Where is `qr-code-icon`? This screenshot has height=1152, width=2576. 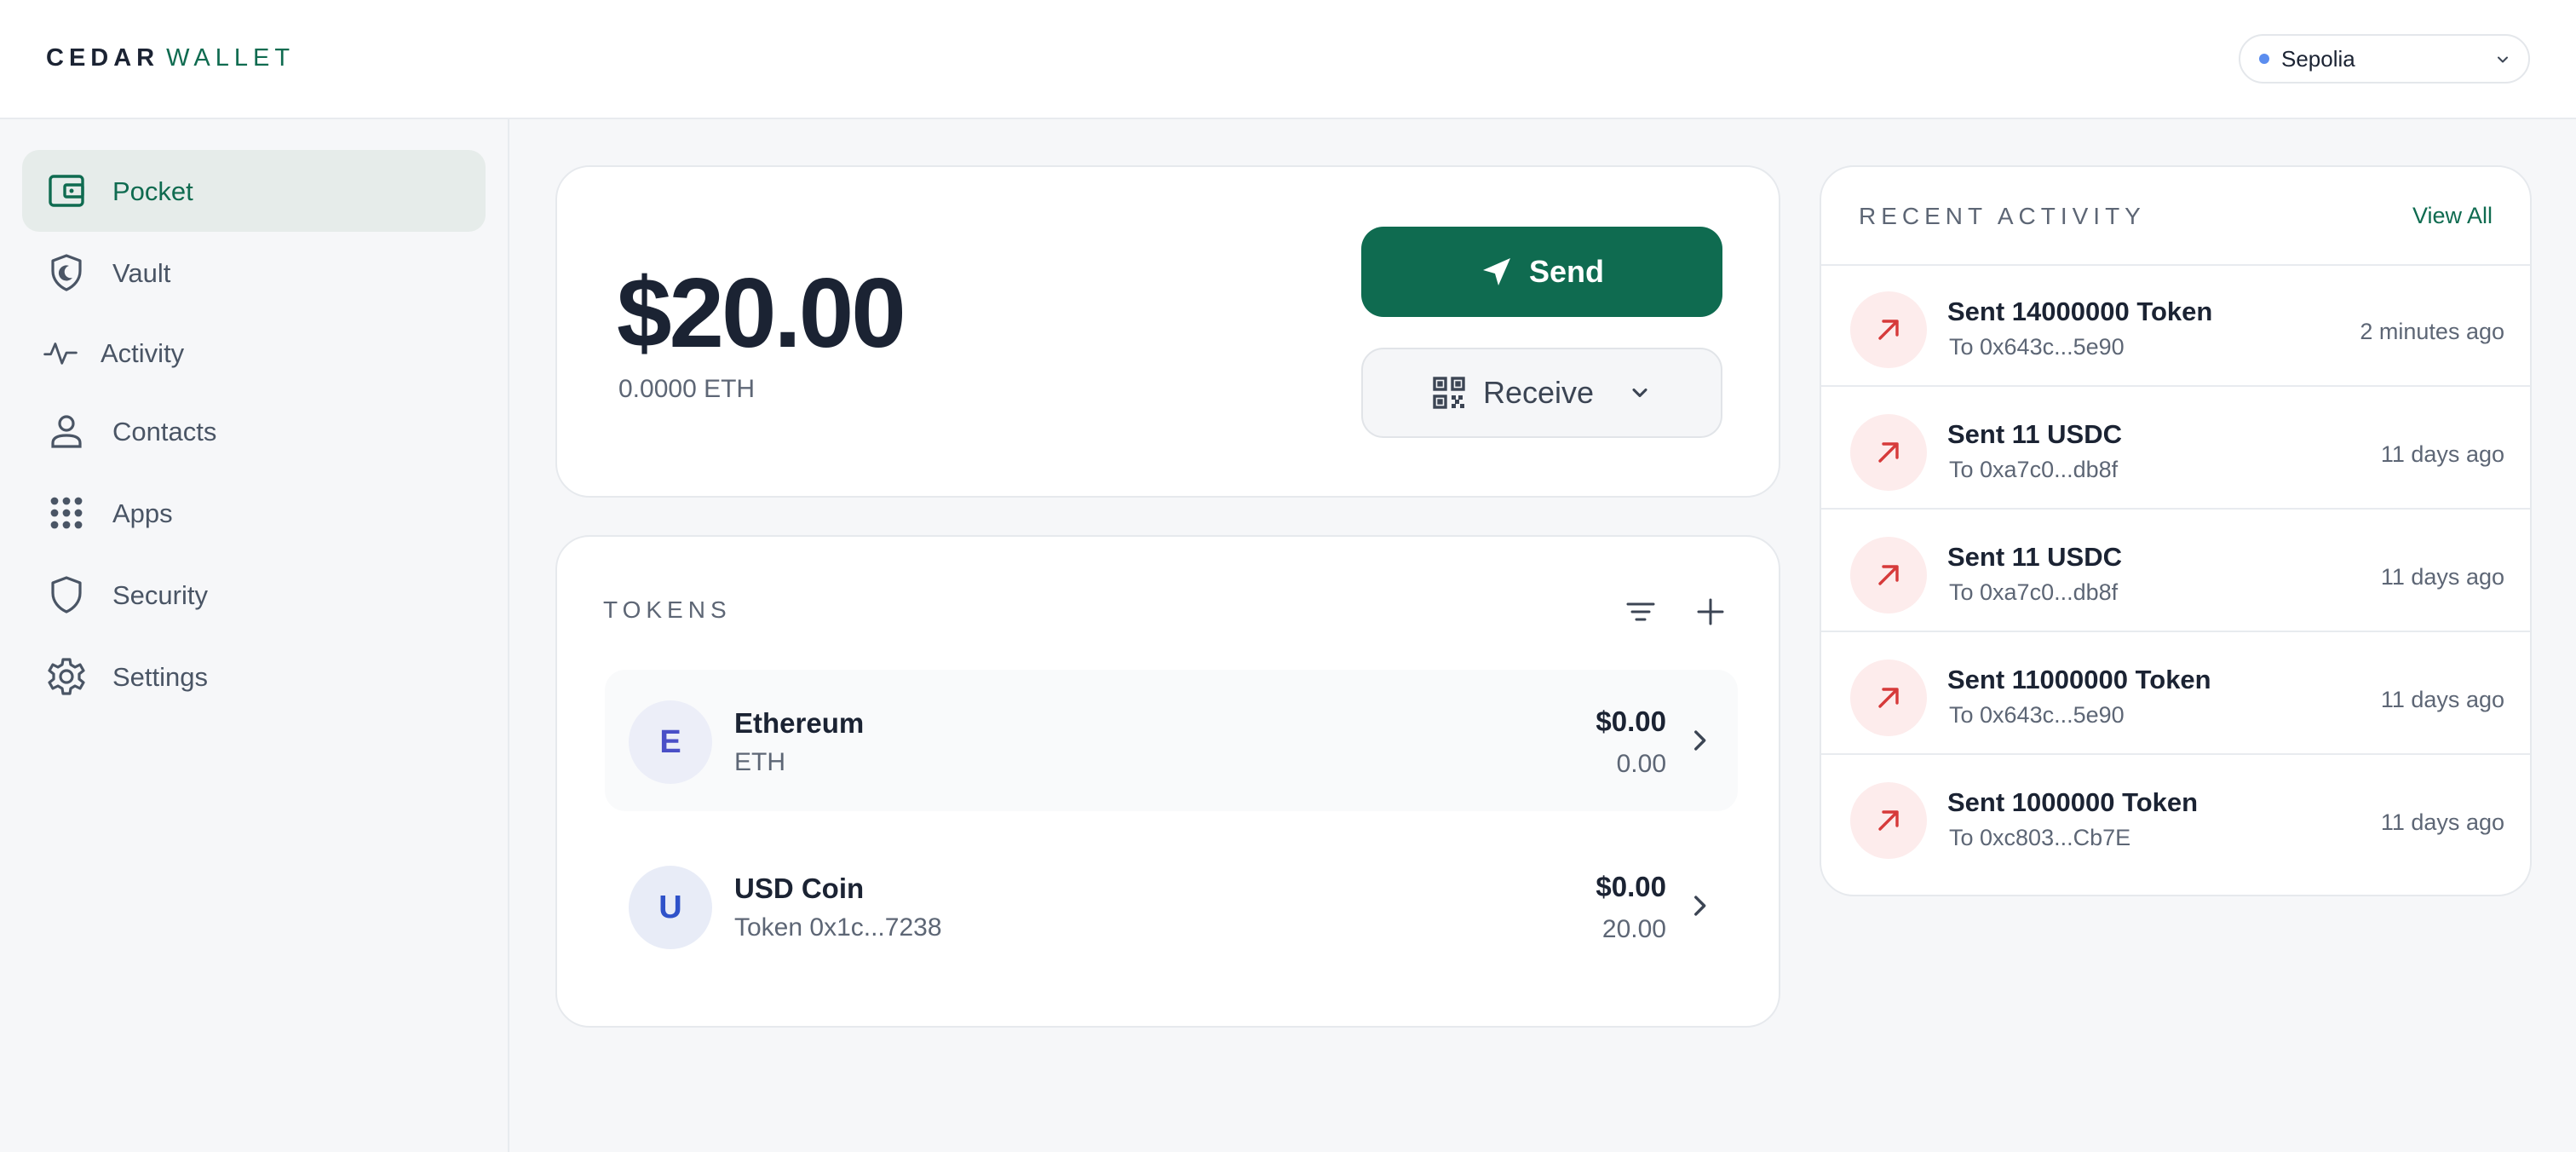 qr-code-icon is located at coordinates (1449, 393).